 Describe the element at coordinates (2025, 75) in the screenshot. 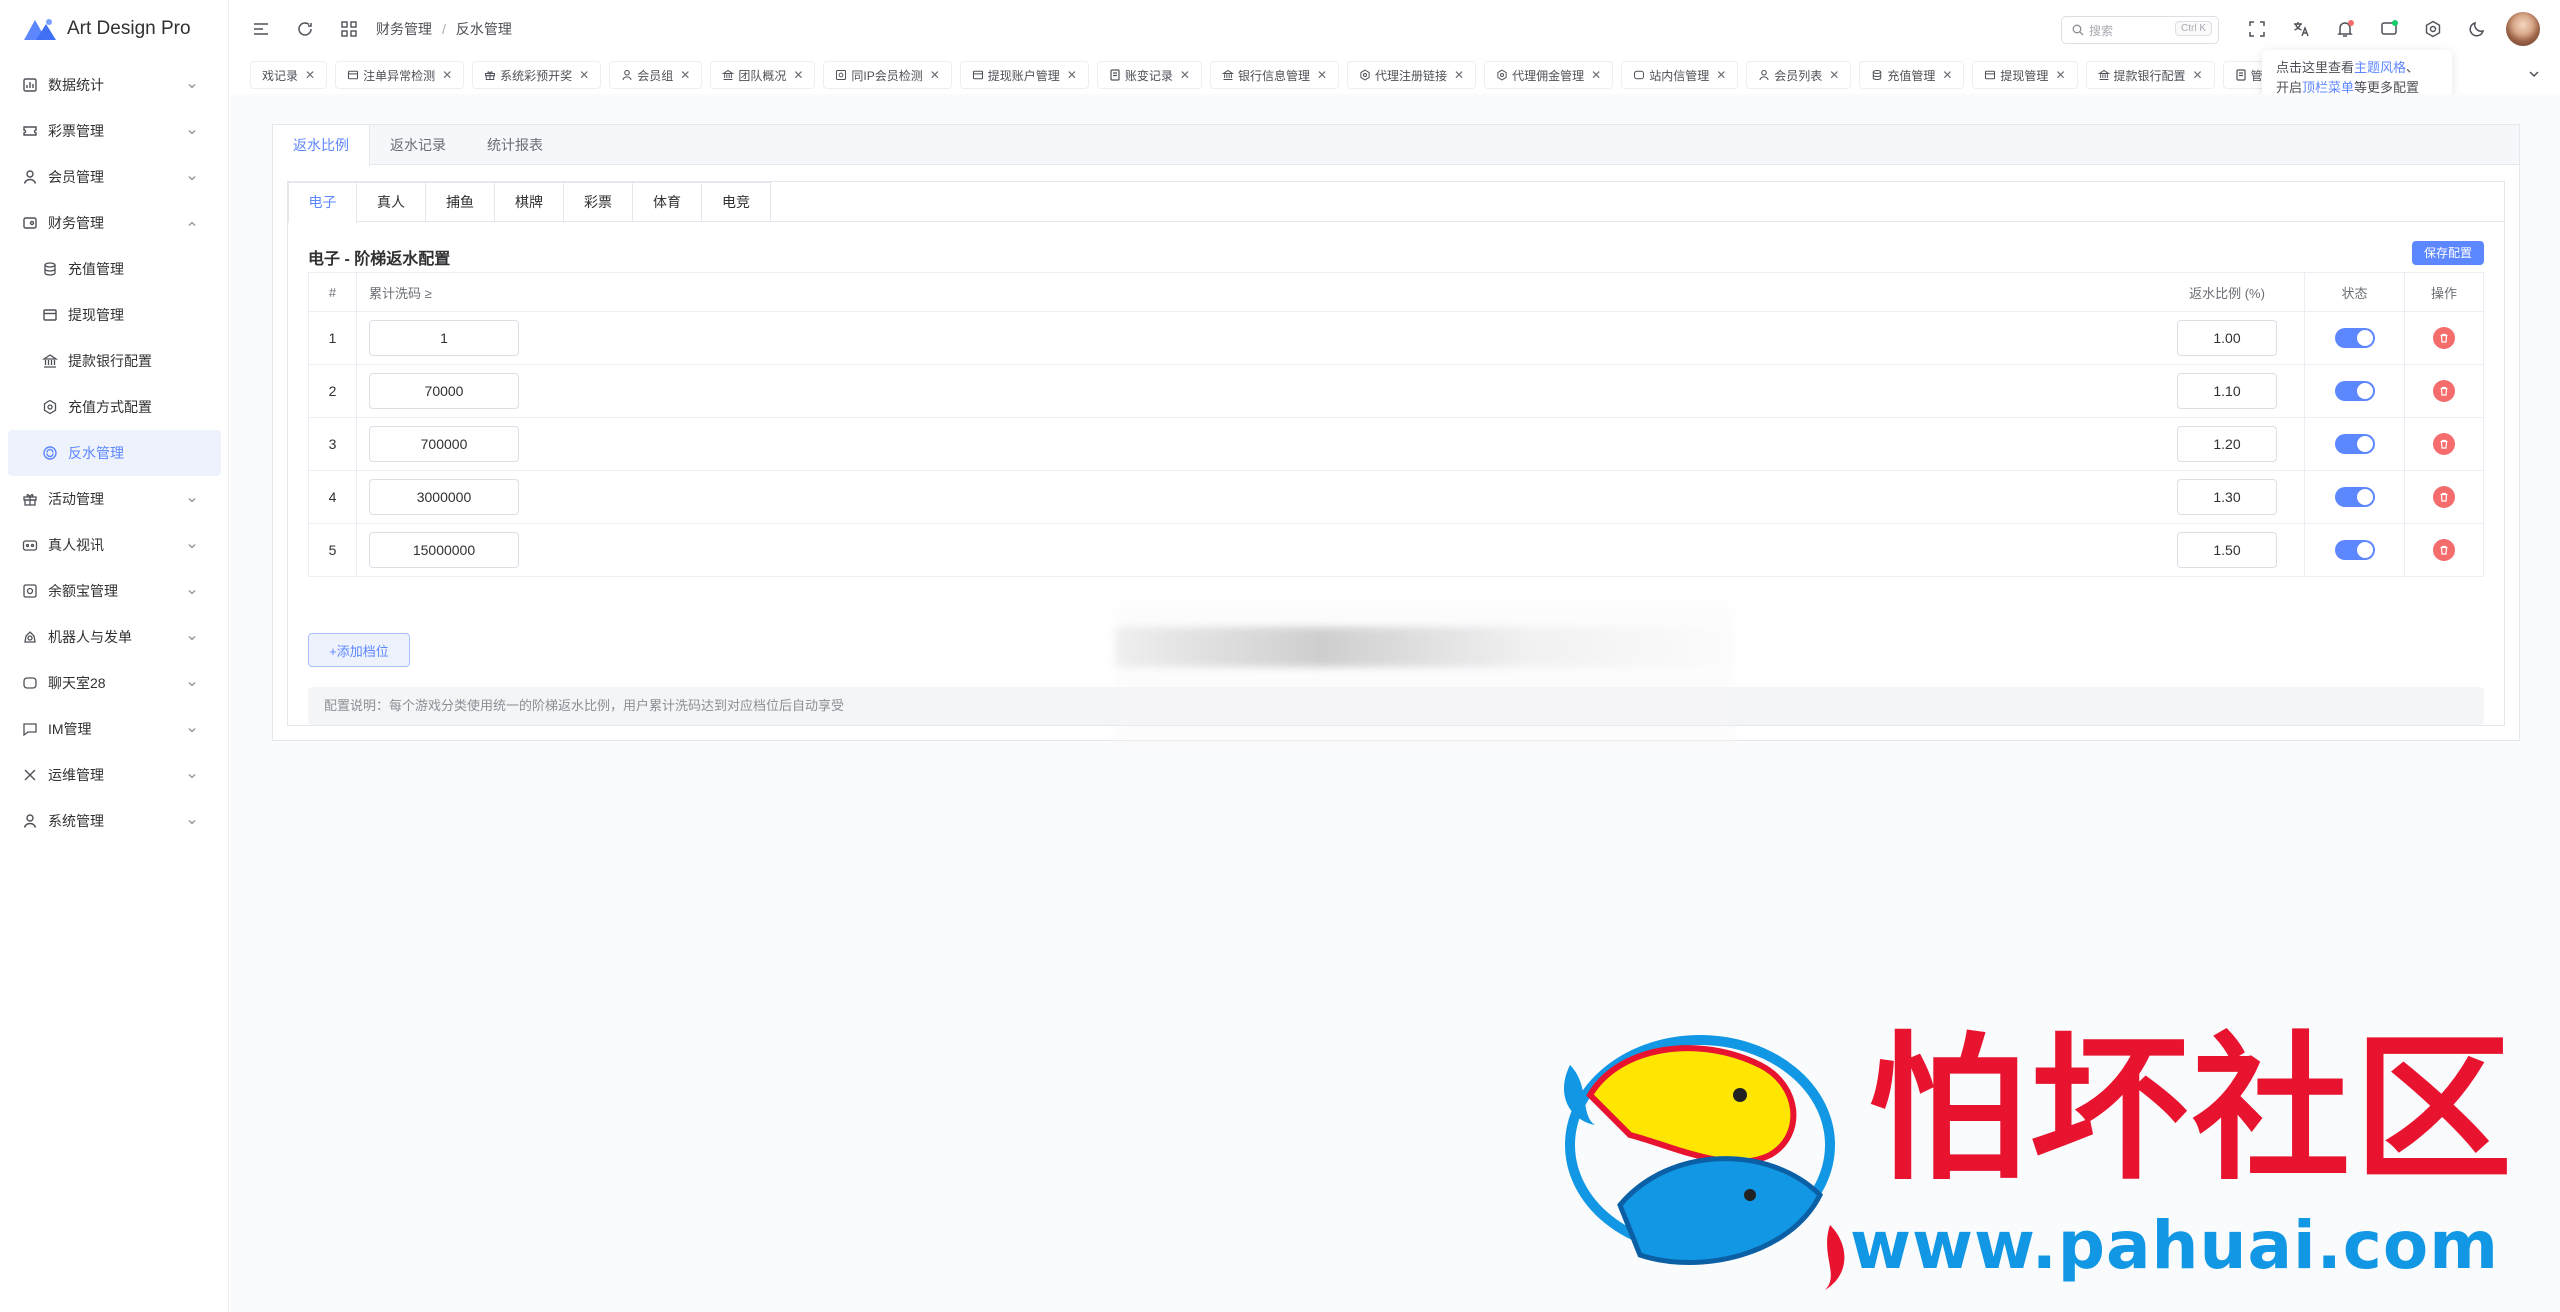

I see `page-tab: 提现管理 ✕` at that location.